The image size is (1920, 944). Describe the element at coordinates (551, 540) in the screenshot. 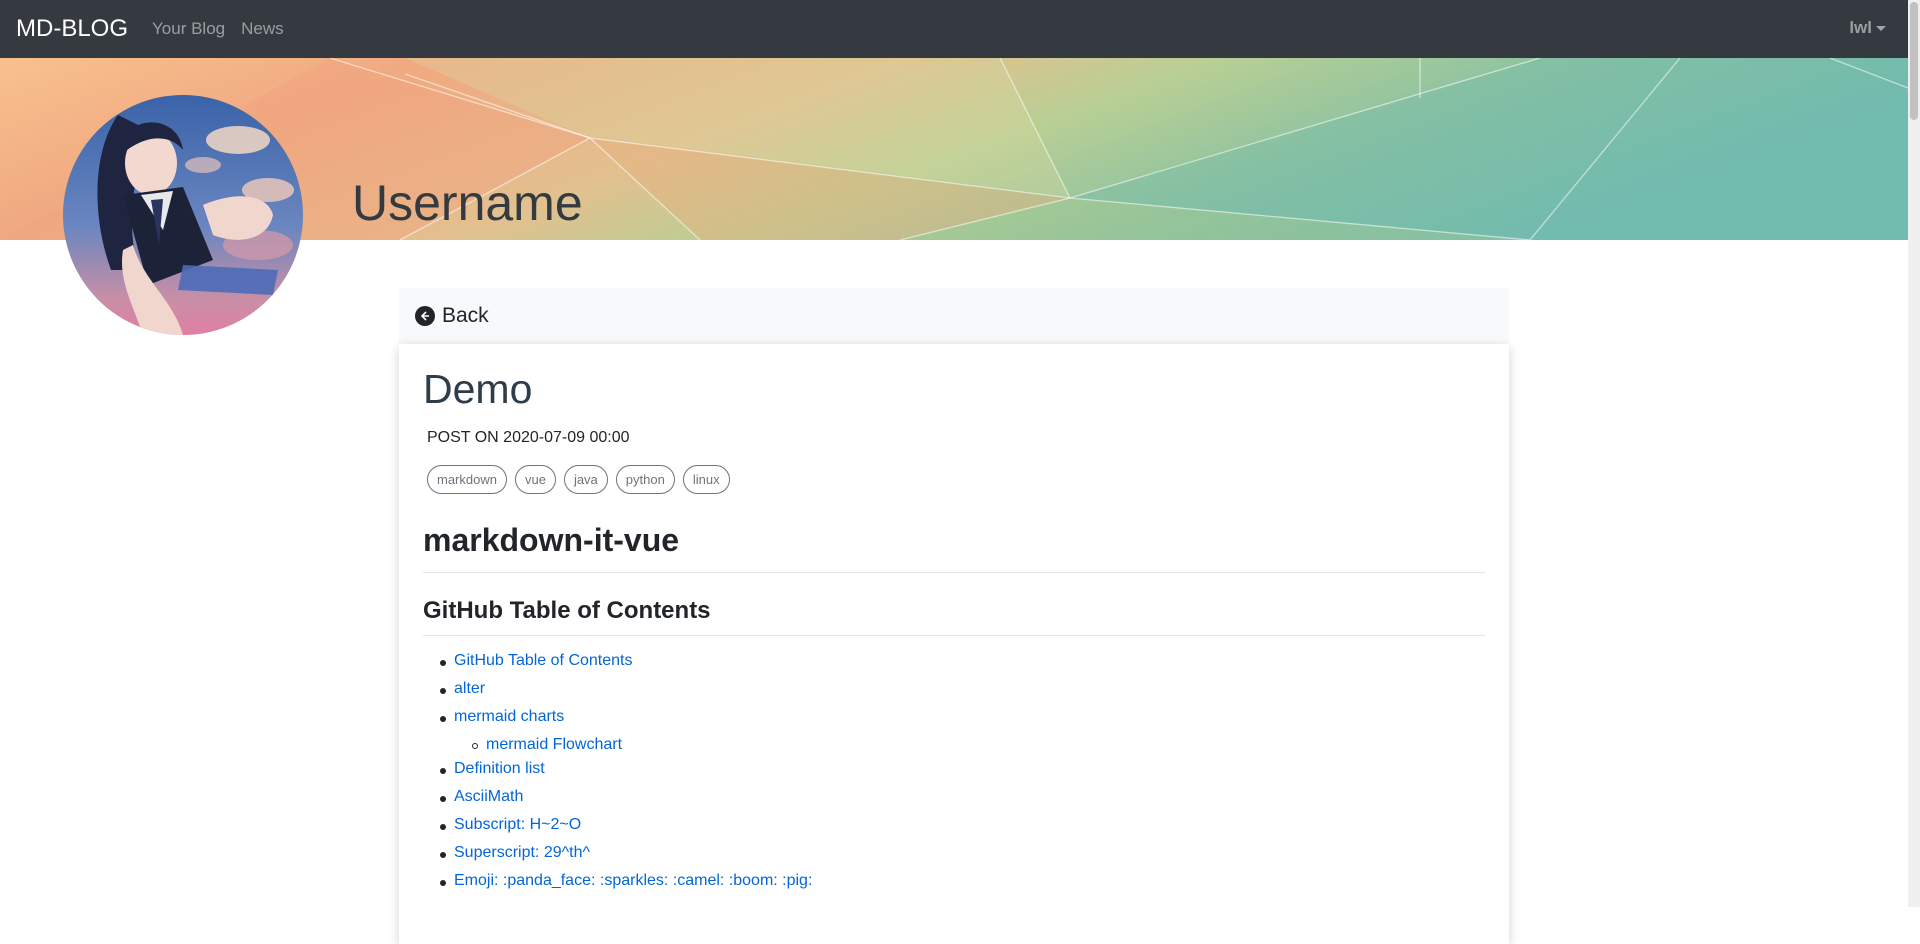

I see `content-heading-1: markdown-it-vue` at that location.